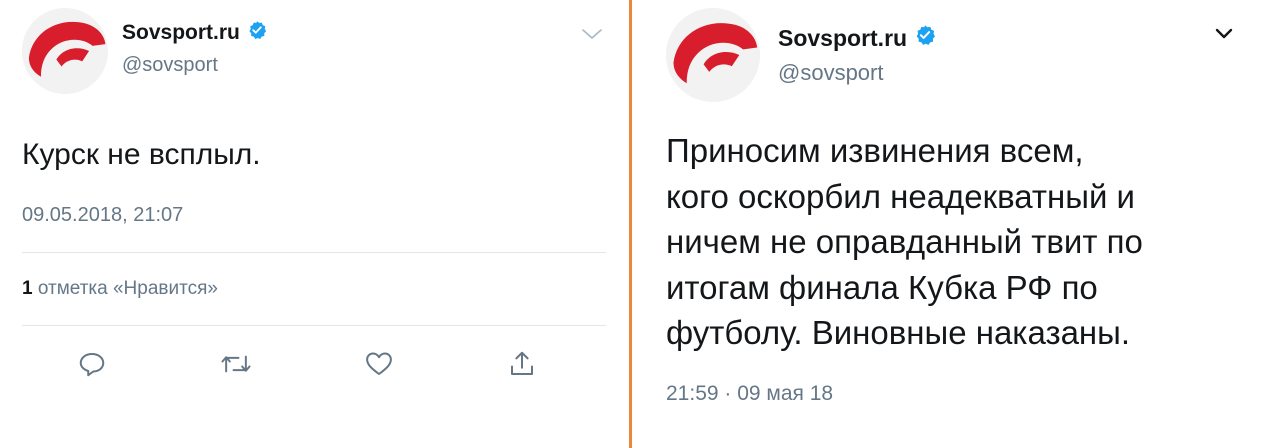 The width and height of the screenshot is (1280, 448). Describe the element at coordinates (127, 288) in the screenshot. I see `likes-label: отметка «Нравится»` at that location.